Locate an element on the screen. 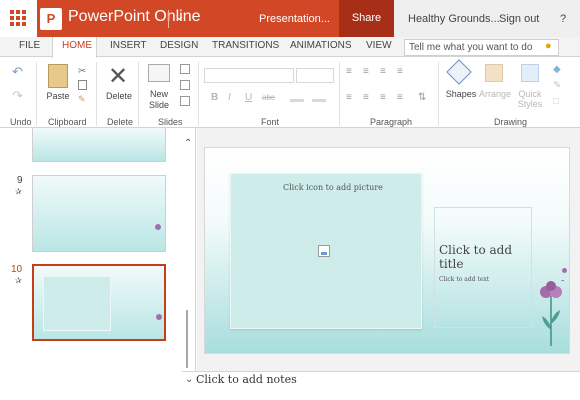 The width and height of the screenshot is (580, 400). quick-styles-button-line1: Quick is located at coordinates (530, 94).